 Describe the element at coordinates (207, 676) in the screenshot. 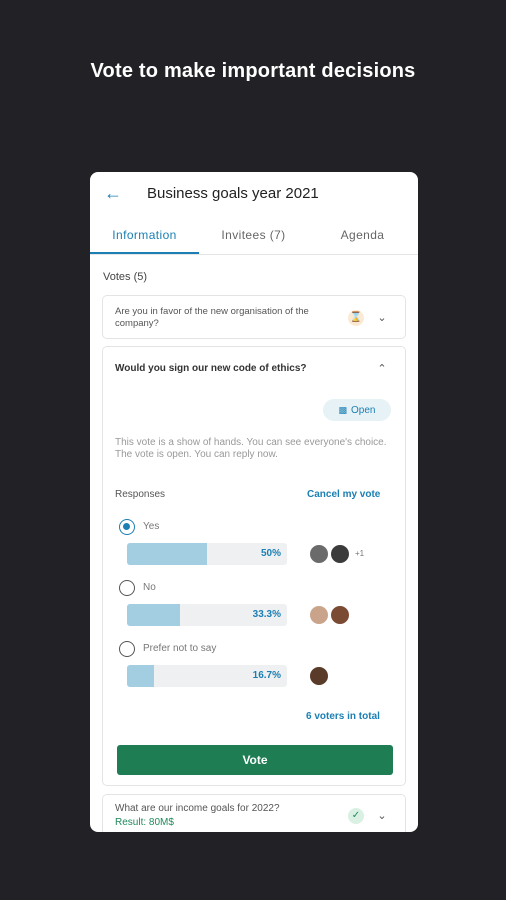

I see `result-bar: 16.7%` at that location.